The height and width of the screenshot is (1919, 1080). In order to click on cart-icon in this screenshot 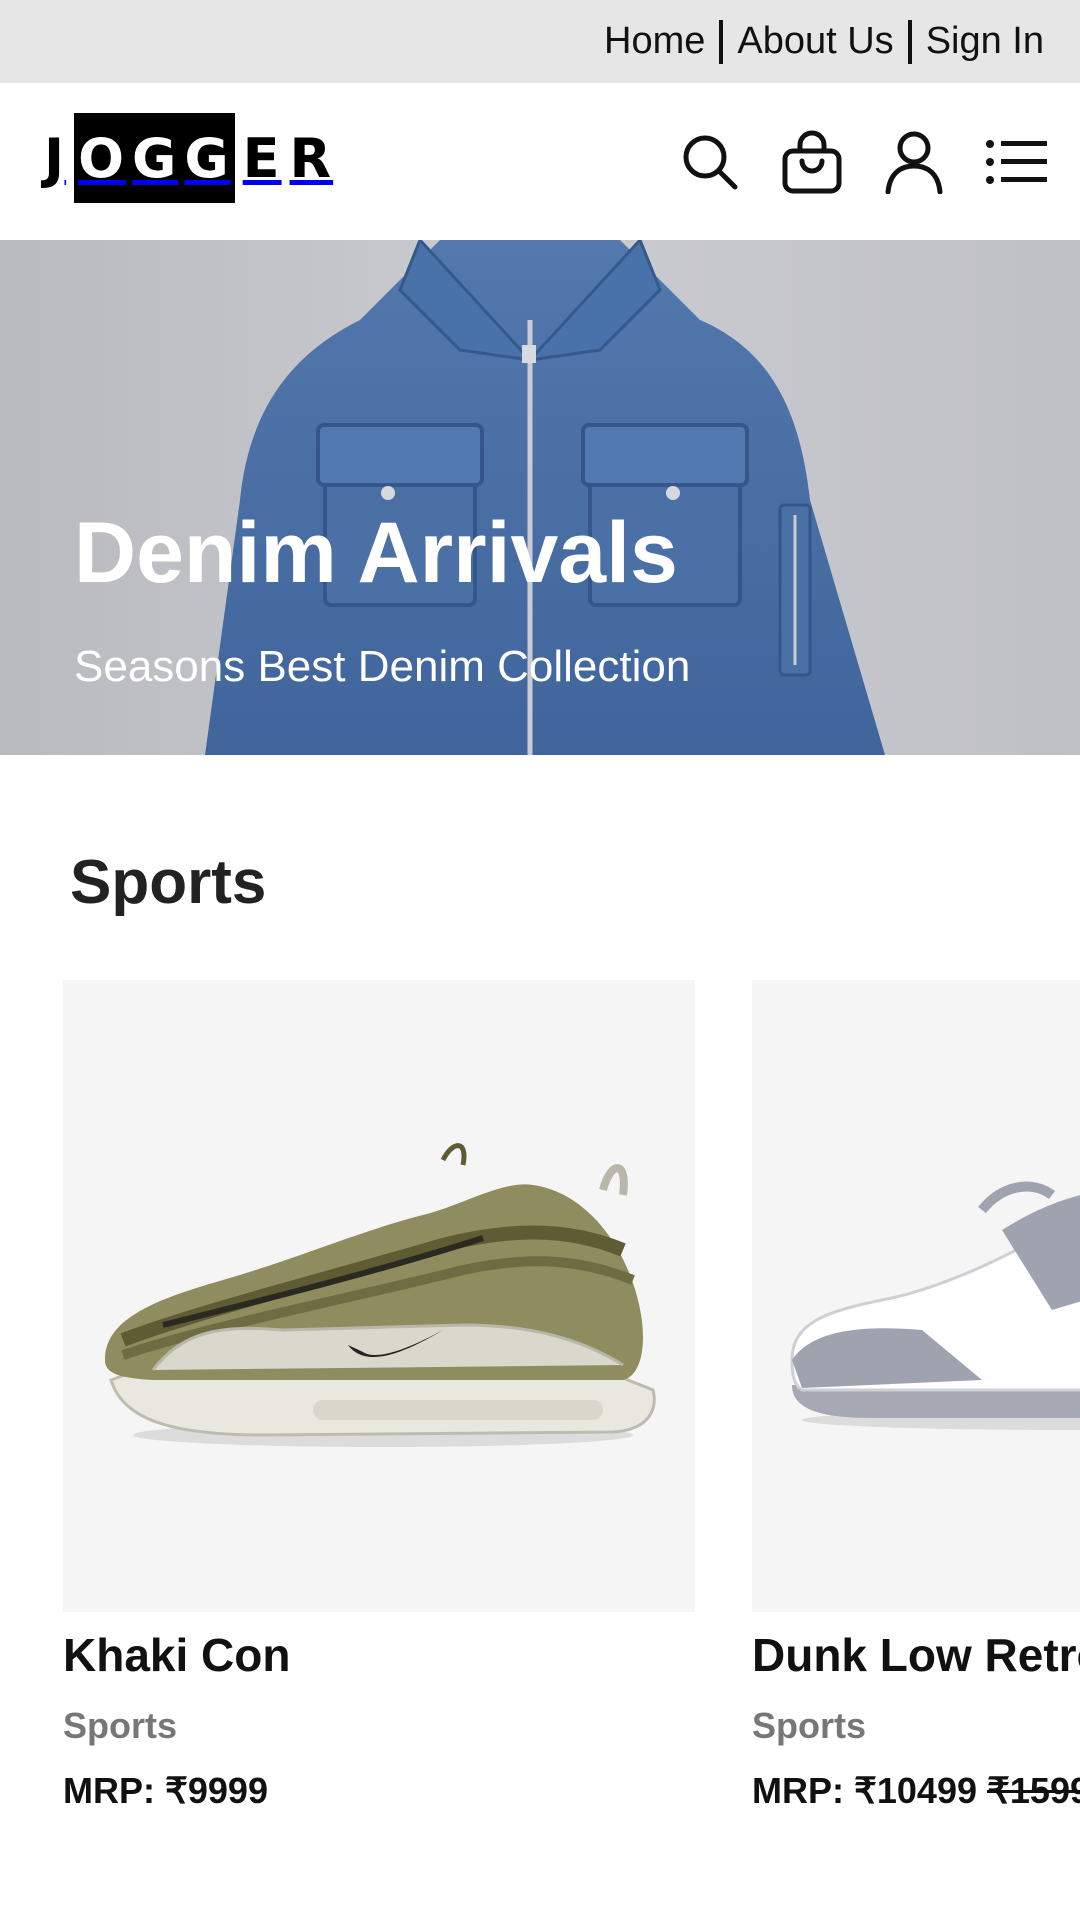, I will do `click(812, 162)`.